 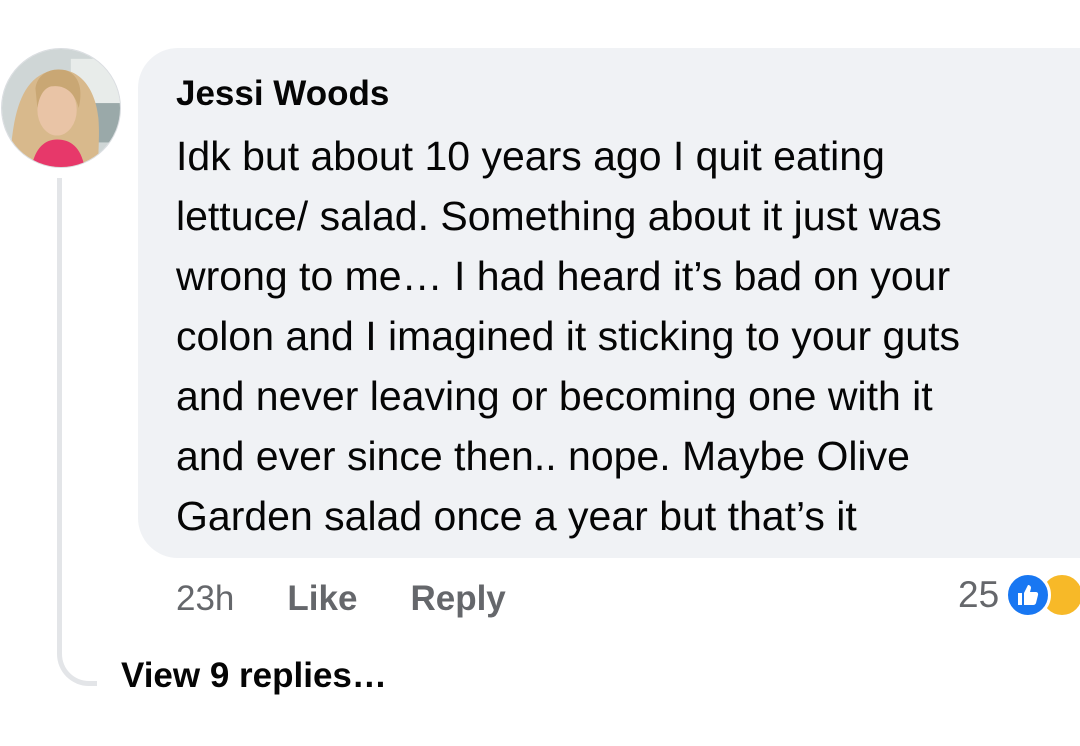 I want to click on comment-actions: 23h Like Reply, so click(x=367, y=599).